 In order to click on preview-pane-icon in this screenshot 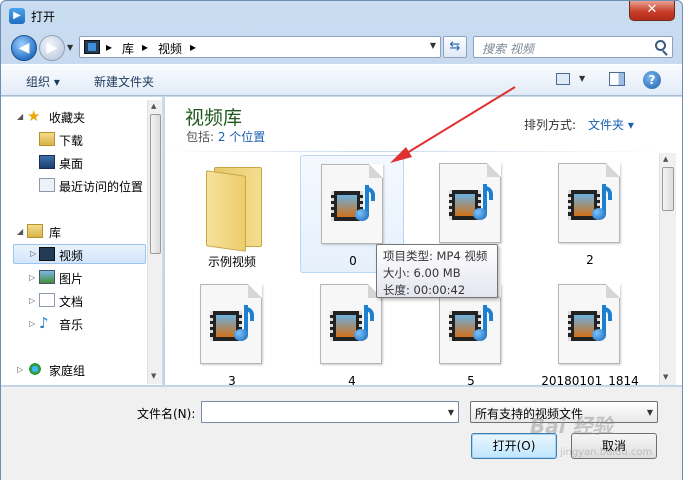, I will do `click(617, 79)`.